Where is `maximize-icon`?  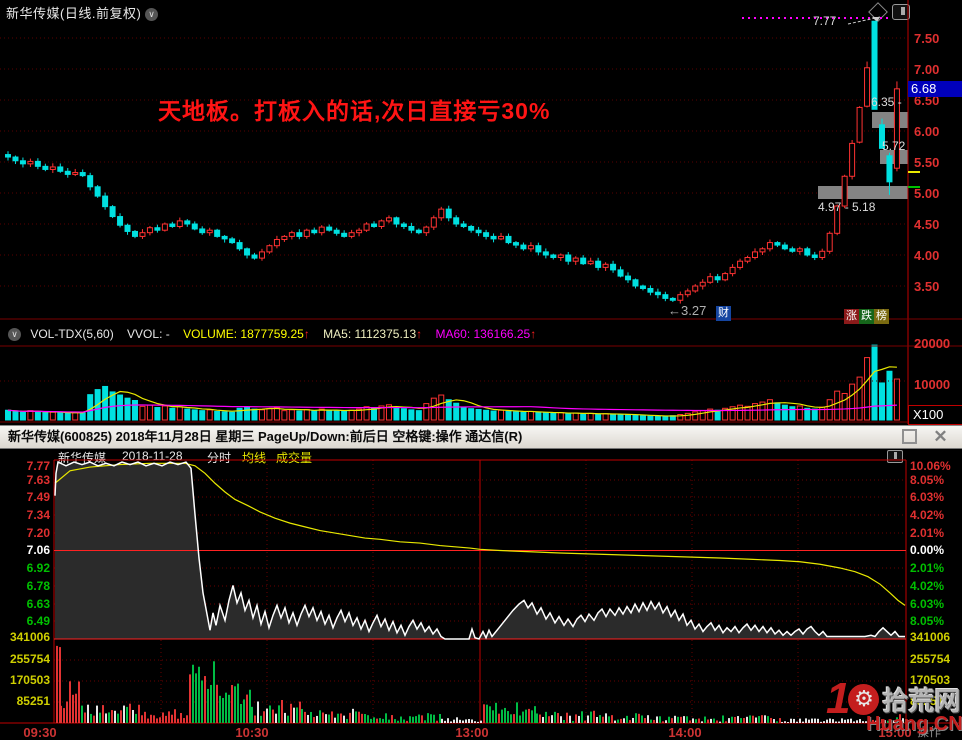
maximize-icon is located at coordinates (909, 436).